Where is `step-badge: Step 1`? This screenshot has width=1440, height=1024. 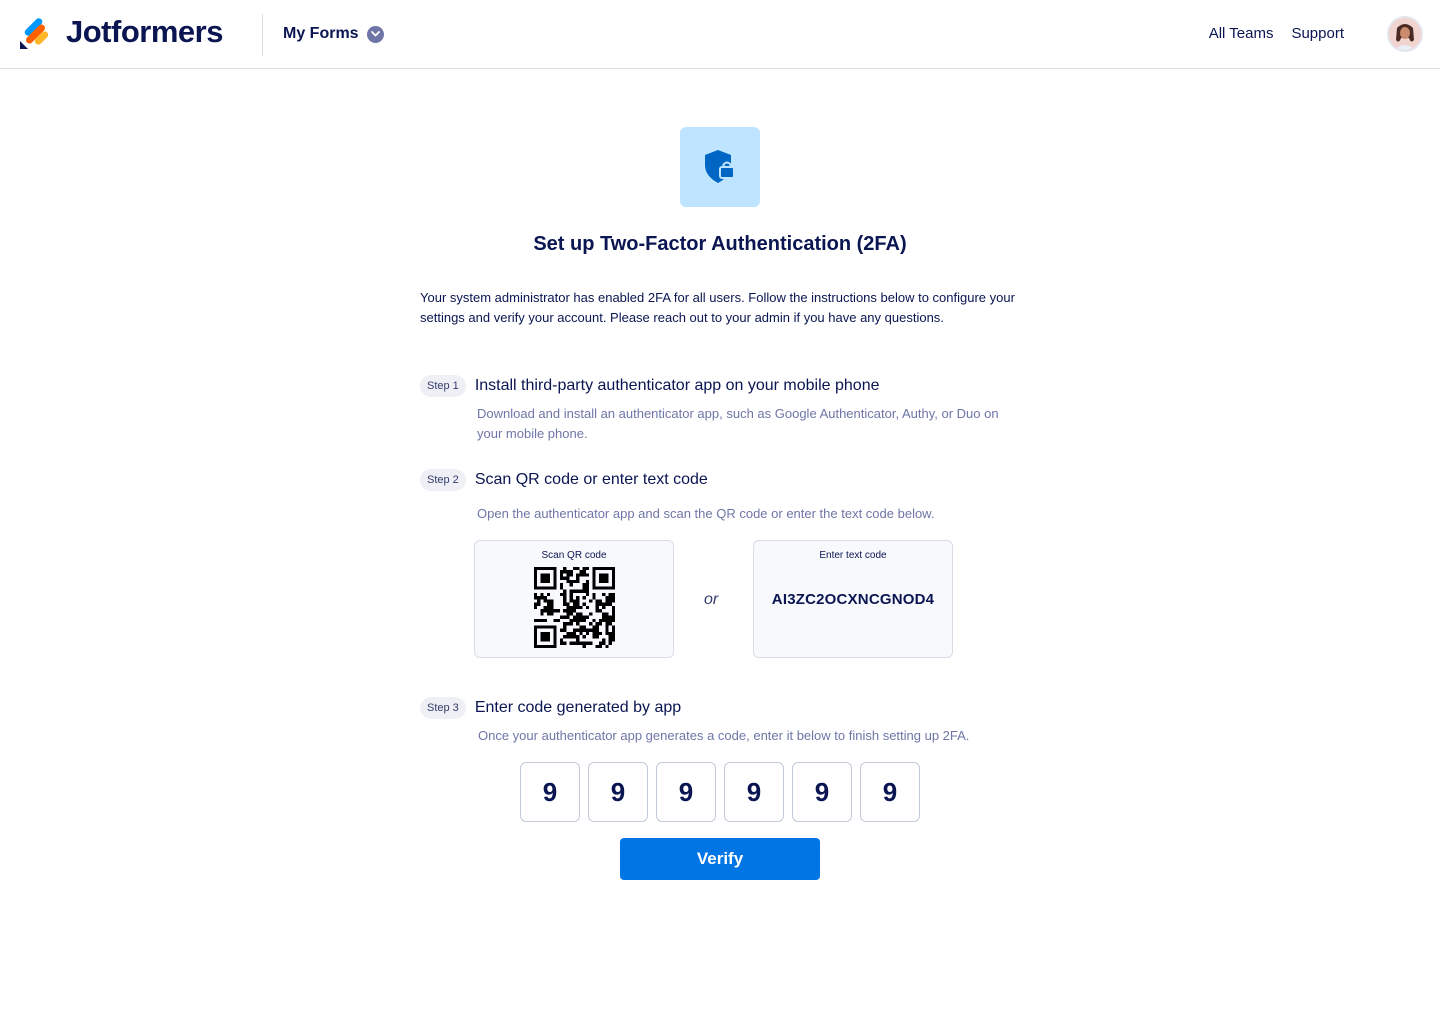
step-badge: Step 1 is located at coordinates (443, 386).